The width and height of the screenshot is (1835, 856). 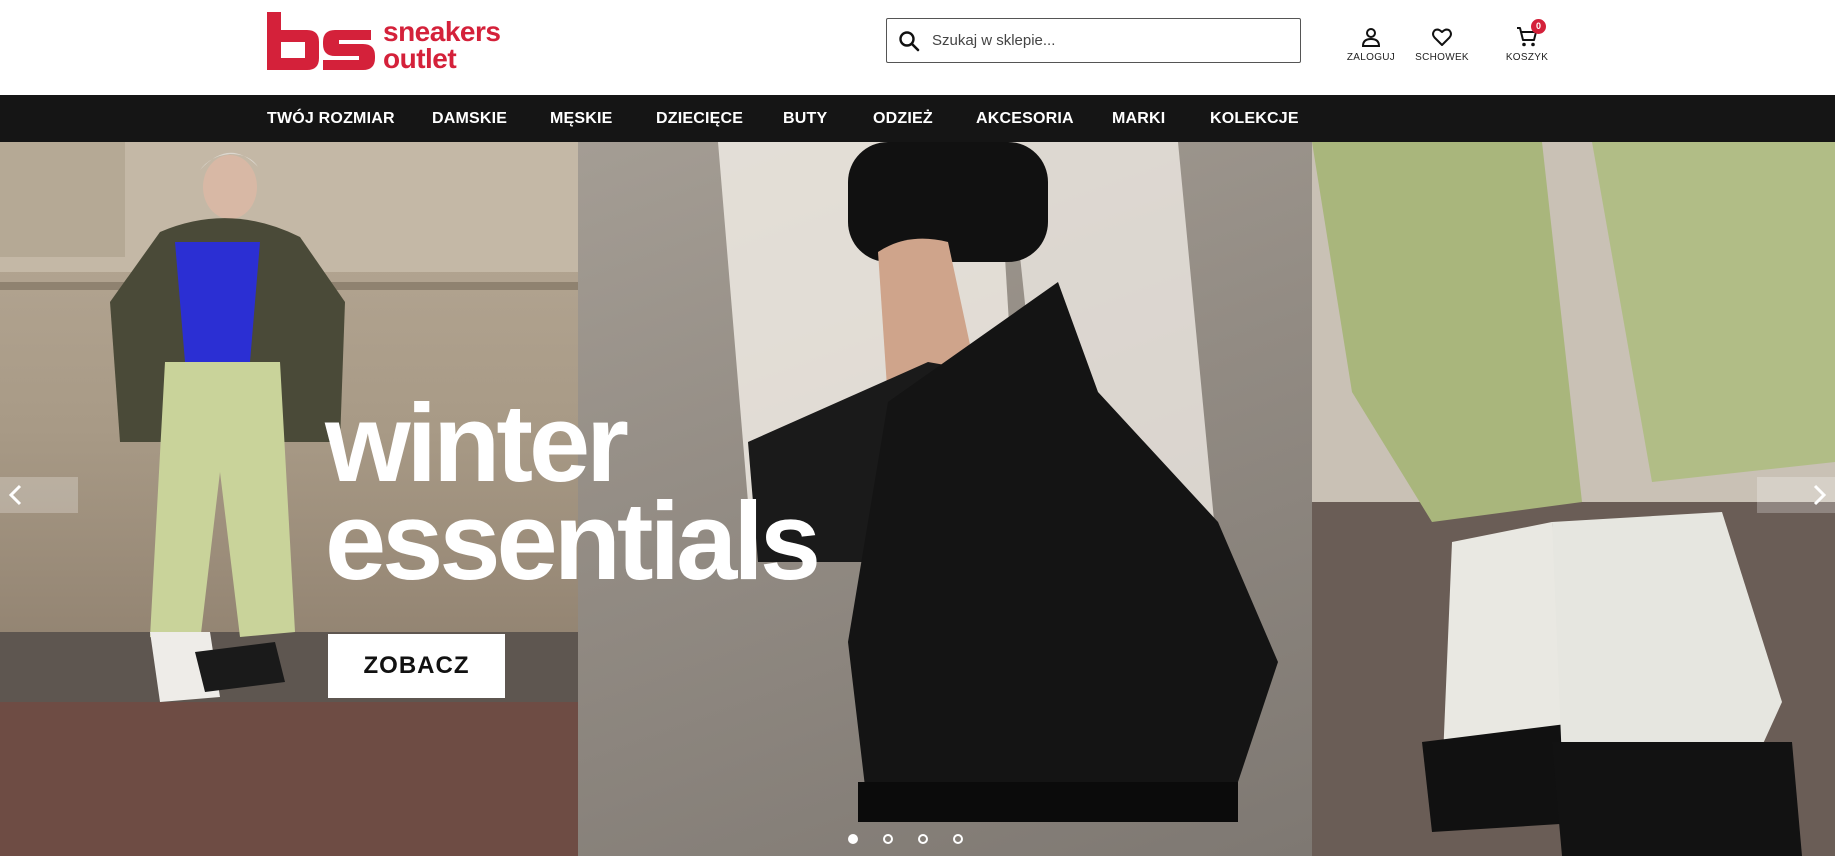 I want to click on nav-item-akcesoria: AKCESORIA, so click(x=1025, y=118).